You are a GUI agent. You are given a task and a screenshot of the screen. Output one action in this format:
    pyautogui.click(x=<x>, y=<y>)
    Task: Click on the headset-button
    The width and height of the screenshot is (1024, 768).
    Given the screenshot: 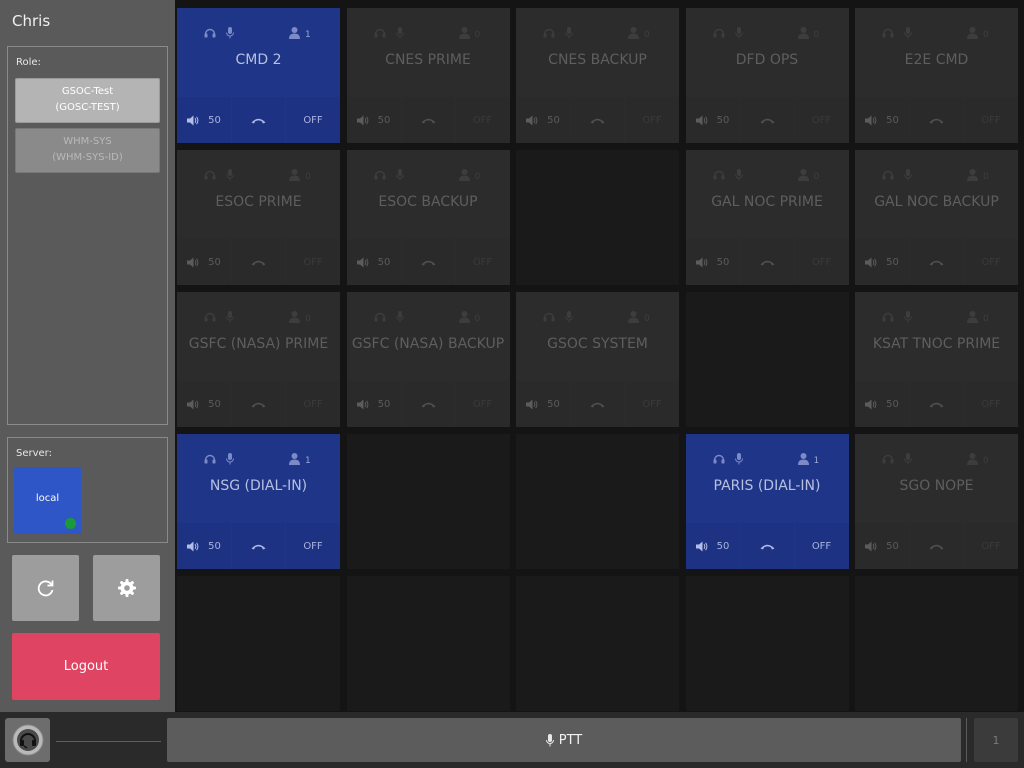 What is the action you would take?
    pyautogui.click(x=27, y=740)
    